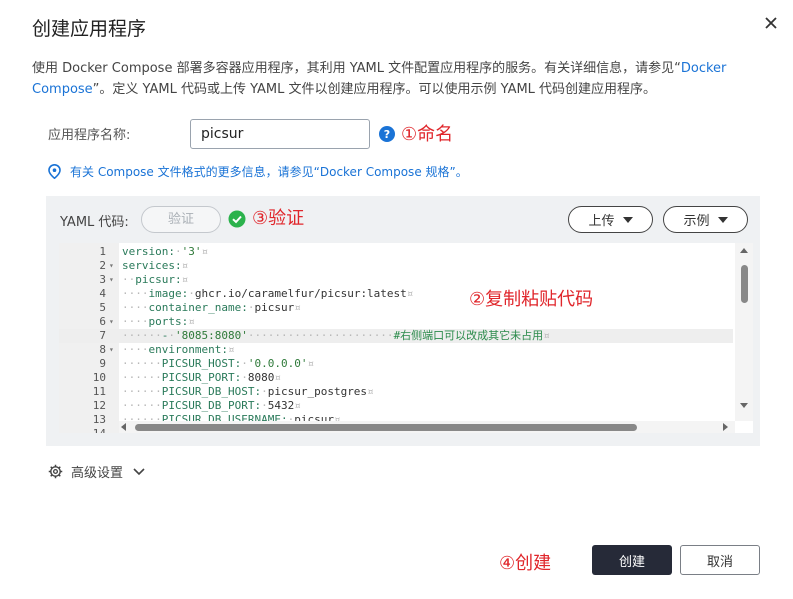 This screenshot has height=599, width=793. I want to click on code-line: 12 ······PICSUR_DB_PORT:·5432¤, so click(396, 406).